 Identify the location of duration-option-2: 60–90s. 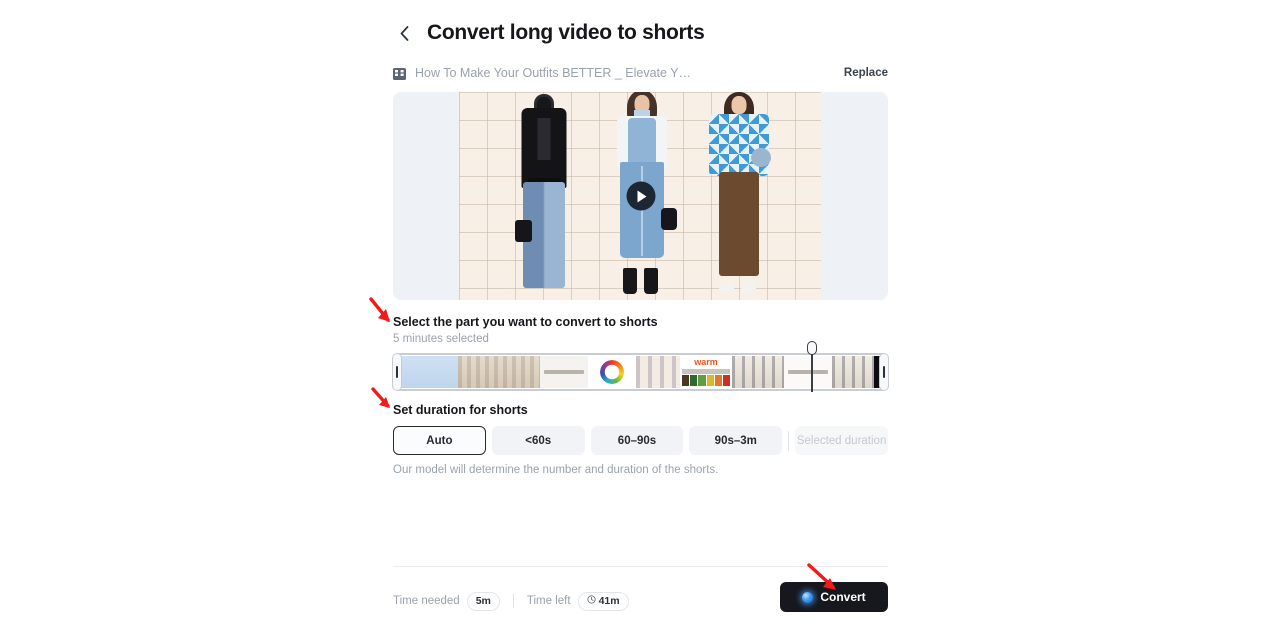
(637, 440).